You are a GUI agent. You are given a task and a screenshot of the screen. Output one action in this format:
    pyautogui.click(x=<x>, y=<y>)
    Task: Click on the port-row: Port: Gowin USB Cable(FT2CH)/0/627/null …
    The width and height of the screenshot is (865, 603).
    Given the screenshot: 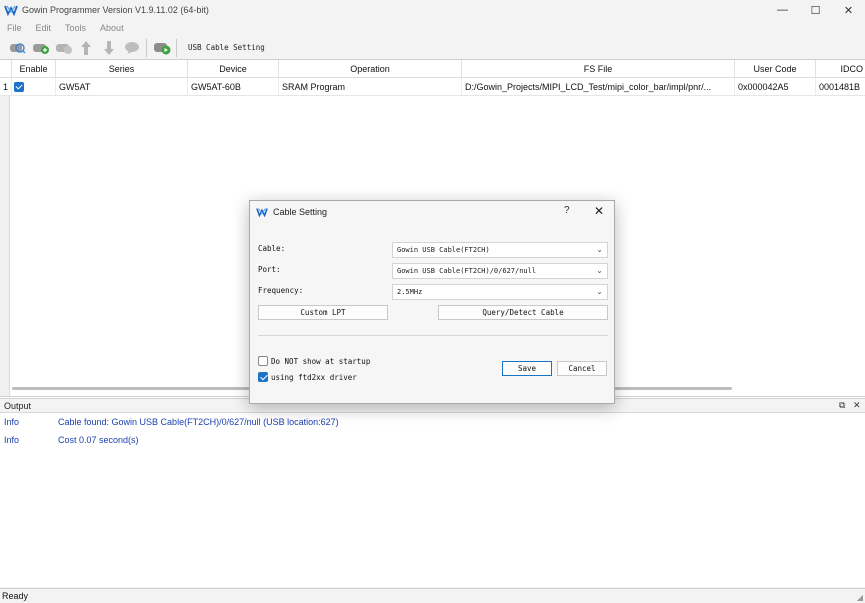 What is the action you would take?
    pyautogui.click(x=433, y=271)
    